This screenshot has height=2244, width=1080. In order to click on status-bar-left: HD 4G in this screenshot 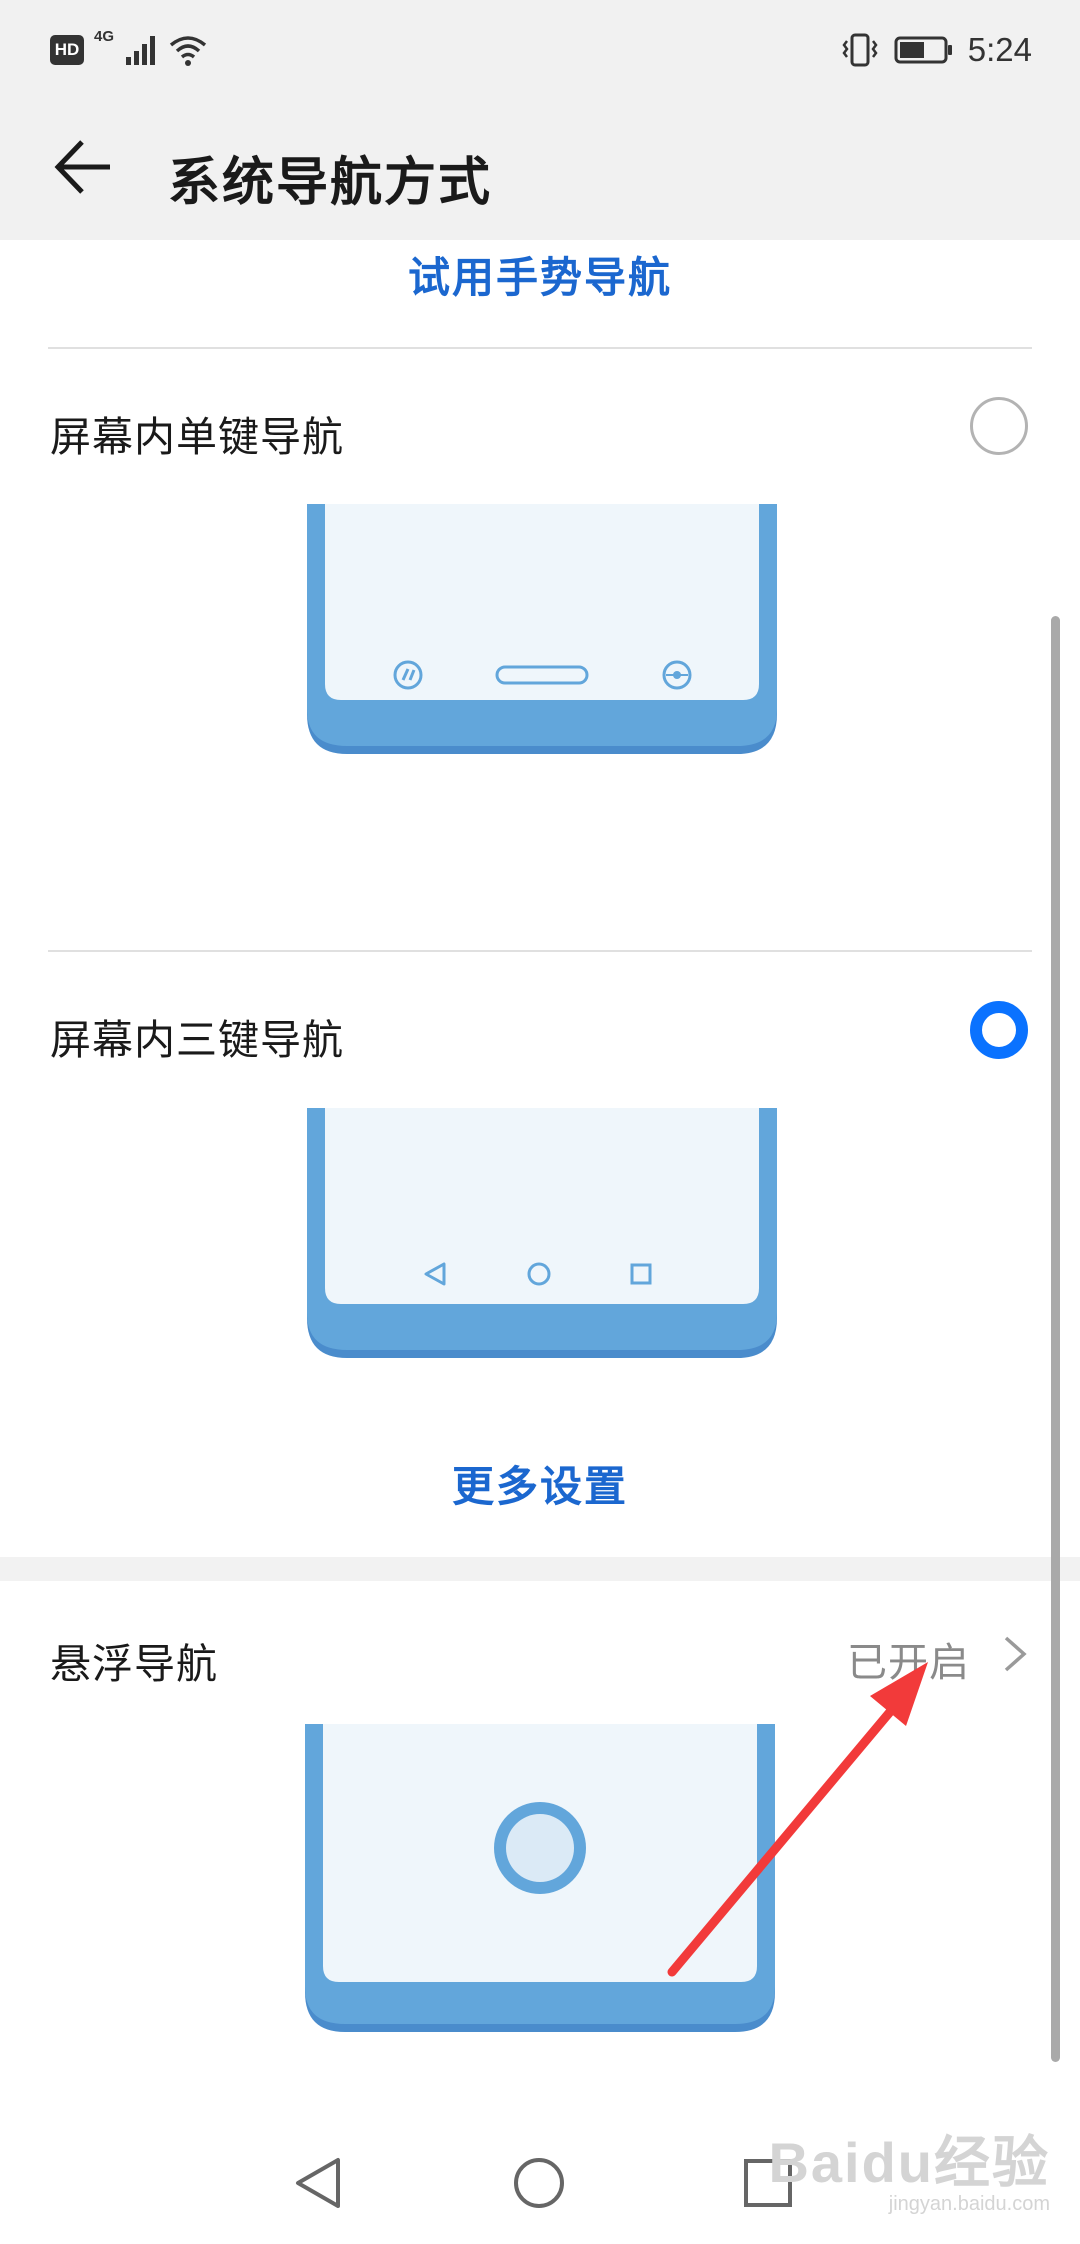, I will do `click(129, 50)`.